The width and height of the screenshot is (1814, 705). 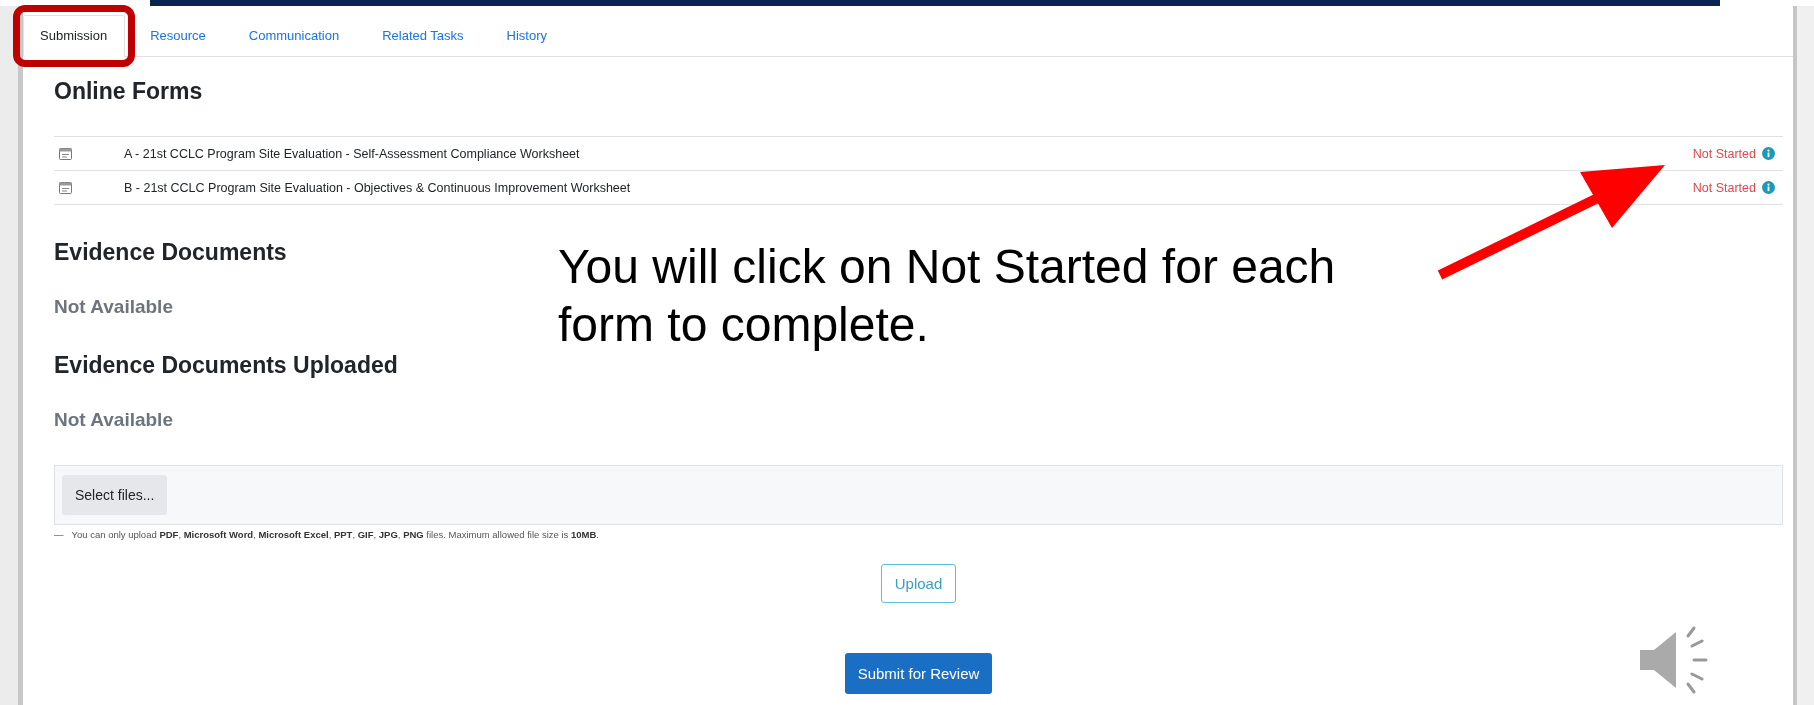 I want to click on upload-button: Upload, so click(x=918, y=583).